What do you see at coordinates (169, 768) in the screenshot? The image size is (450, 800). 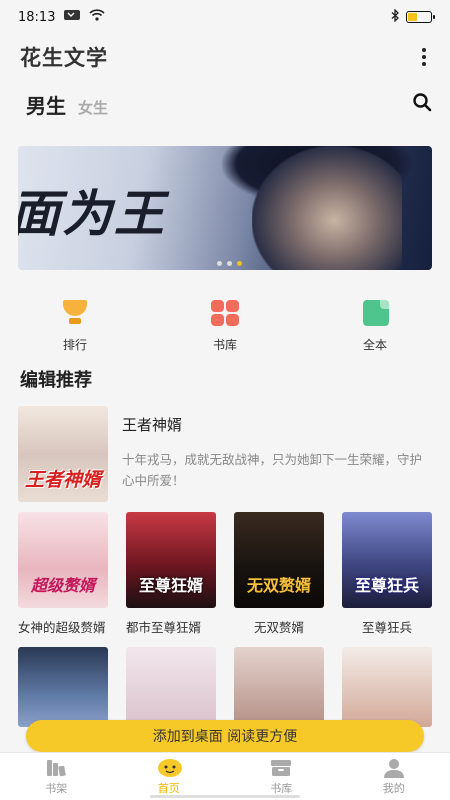 I see `peanut-home-icon` at bounding box center [169, 768].